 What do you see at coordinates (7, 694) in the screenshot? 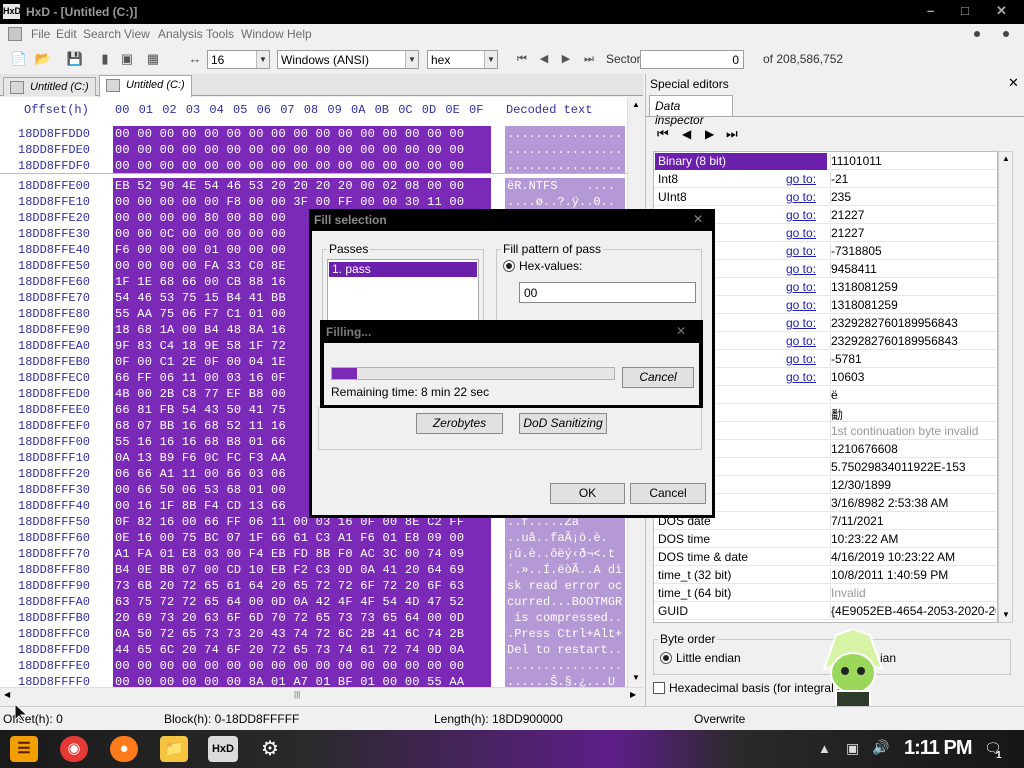
I see `scroll-left-icon: ◀` at bounding box center [7, 694].